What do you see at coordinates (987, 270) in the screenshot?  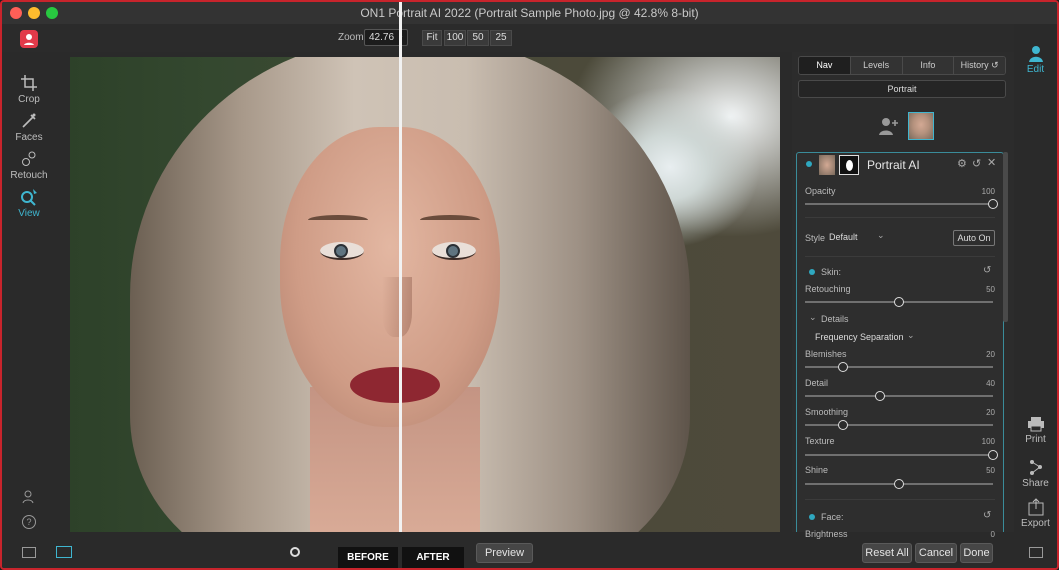 I see `reset-skin-icon: ↺` at bounding box center [987, 270].